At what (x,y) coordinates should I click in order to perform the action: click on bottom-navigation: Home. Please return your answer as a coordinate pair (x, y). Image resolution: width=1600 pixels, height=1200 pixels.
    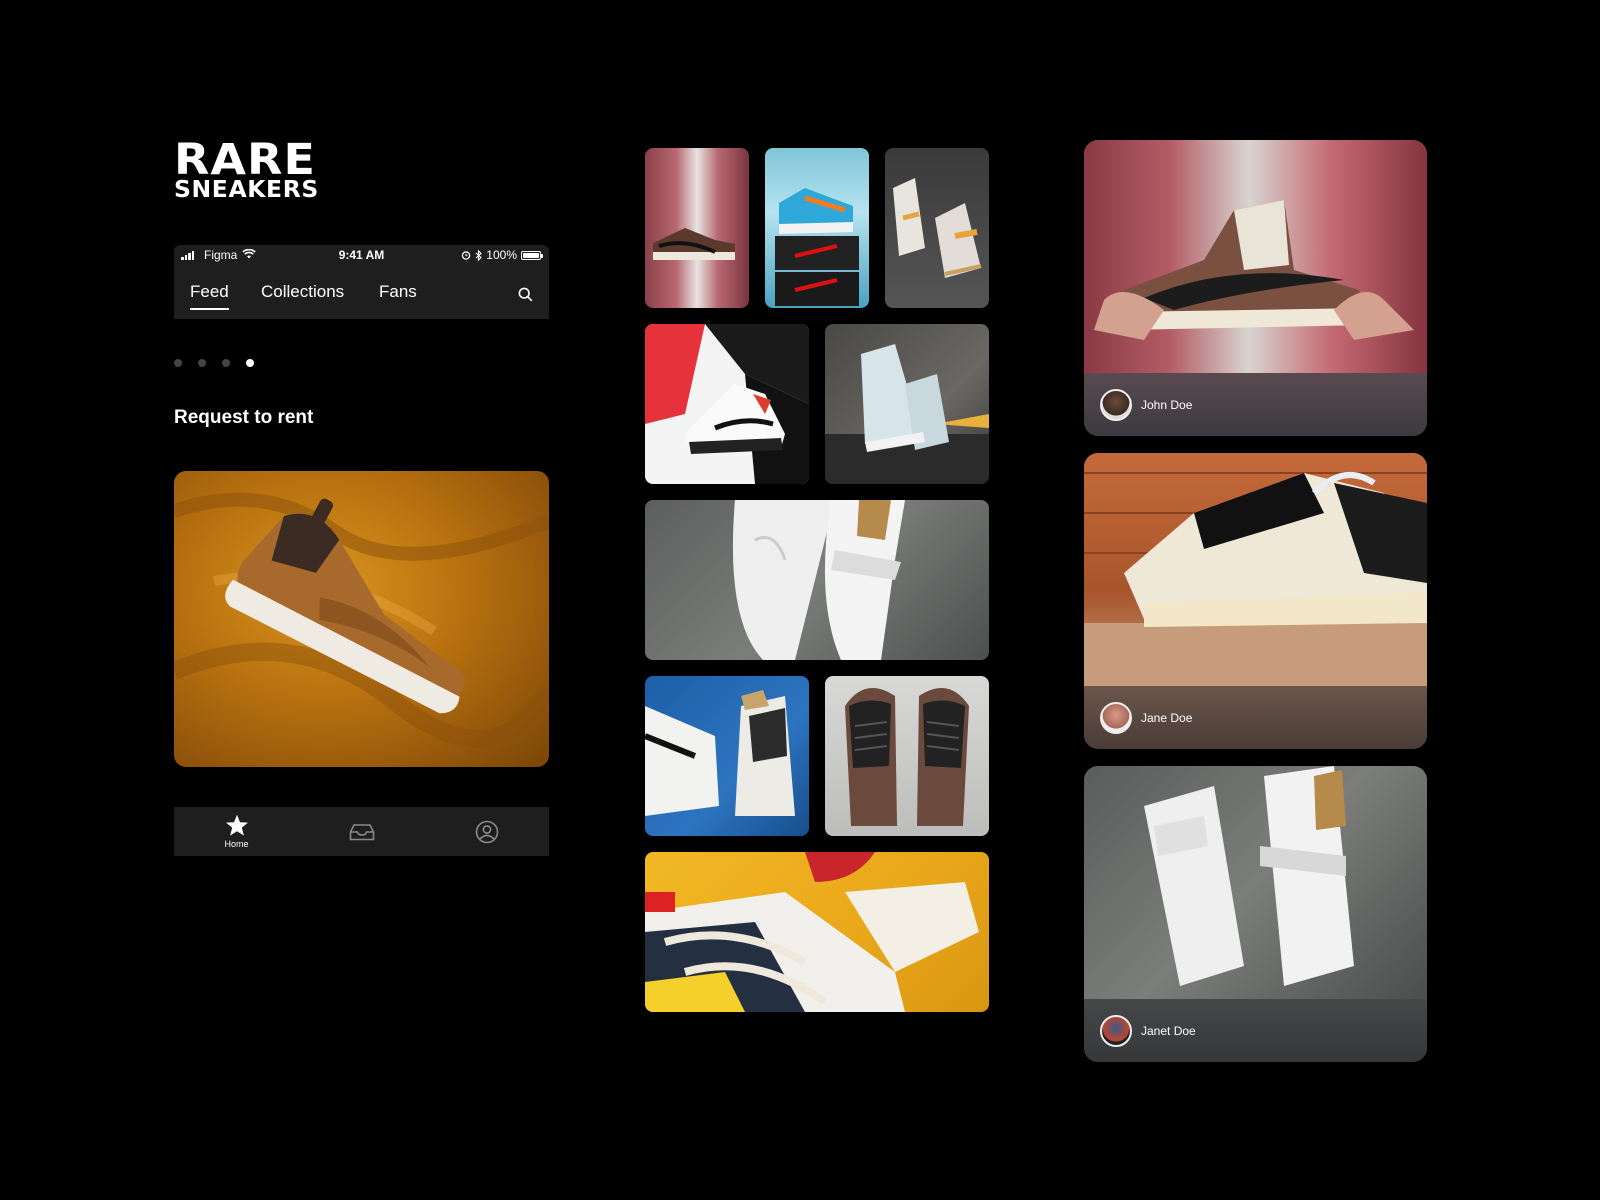
    Looking at the image, I should click on (361, 831).